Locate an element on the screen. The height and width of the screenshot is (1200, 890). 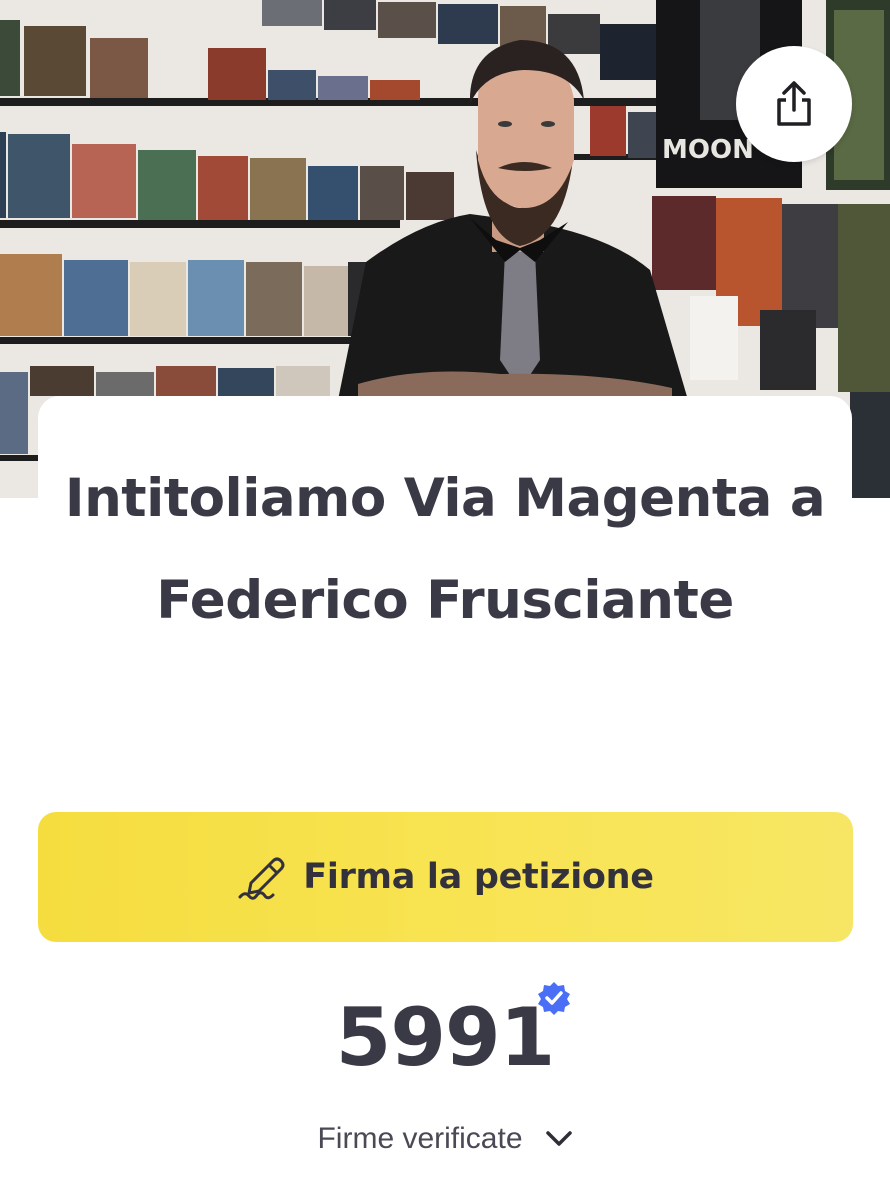
signature-counter: 5991 is located at coordinates (445, 1035).